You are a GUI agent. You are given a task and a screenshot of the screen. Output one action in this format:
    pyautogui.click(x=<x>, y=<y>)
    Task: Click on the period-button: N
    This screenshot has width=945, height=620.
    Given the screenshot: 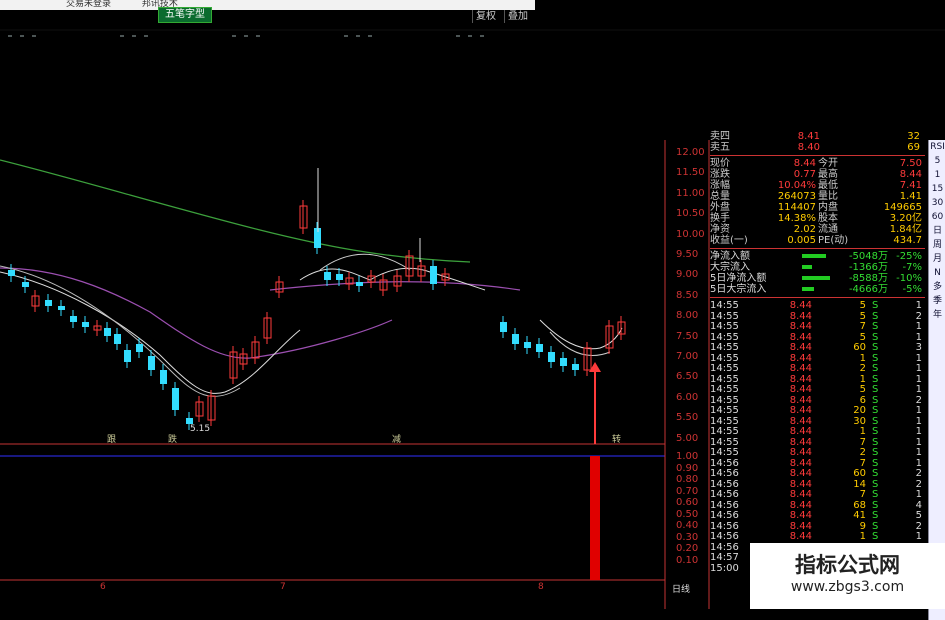 What is the action you would take?
    pyautogui.click(x=937, y=273)
    